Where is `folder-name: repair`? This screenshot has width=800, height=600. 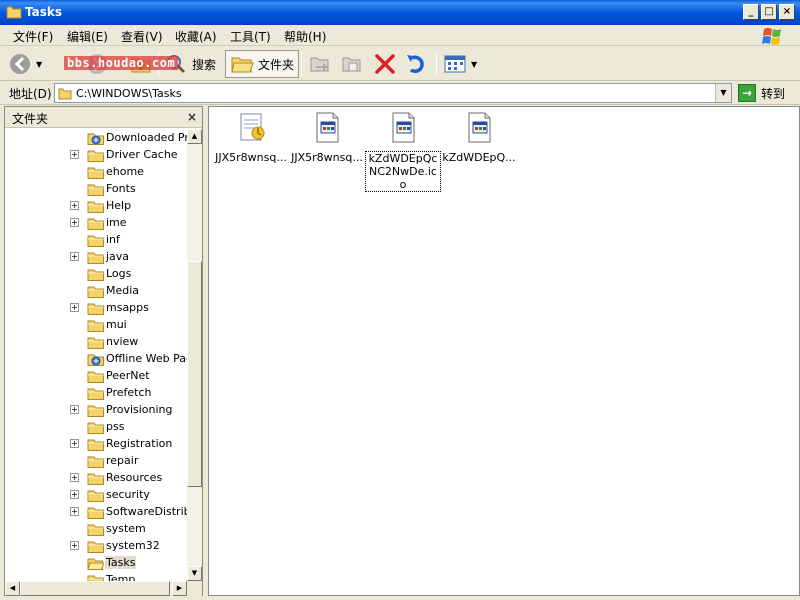
folder-name: repair is located at coordinates (122, 460).